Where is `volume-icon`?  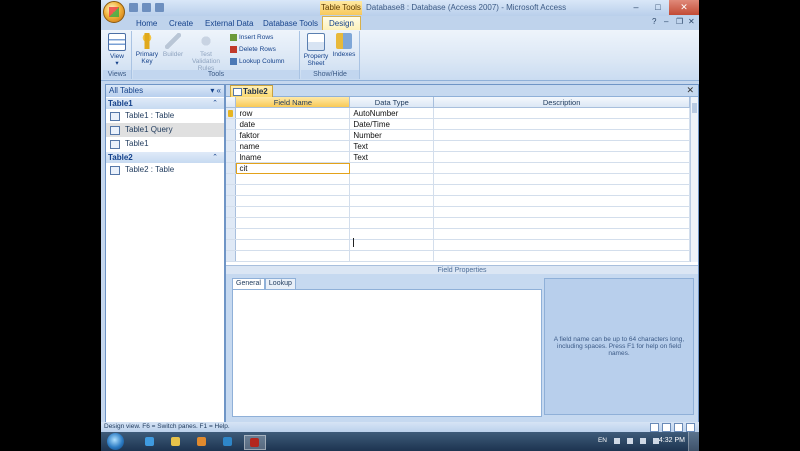
volume-icon is located at coordinates (643, 440).